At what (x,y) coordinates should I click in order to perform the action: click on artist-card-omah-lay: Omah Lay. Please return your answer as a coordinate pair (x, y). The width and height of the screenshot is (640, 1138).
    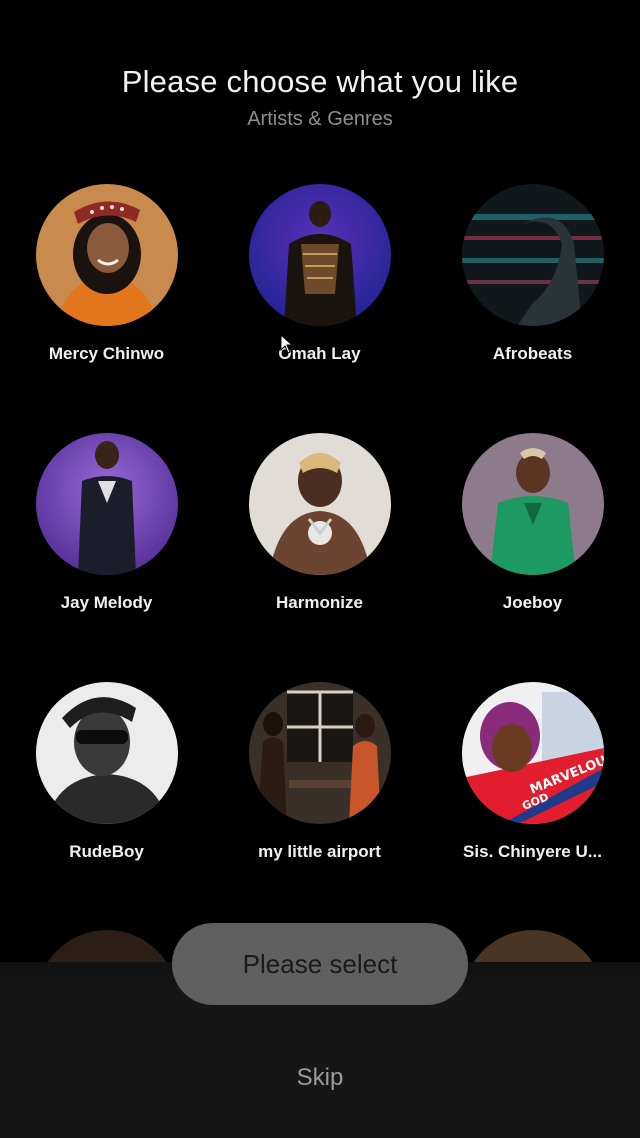
    Looking at the image, I should click on (319, 274).